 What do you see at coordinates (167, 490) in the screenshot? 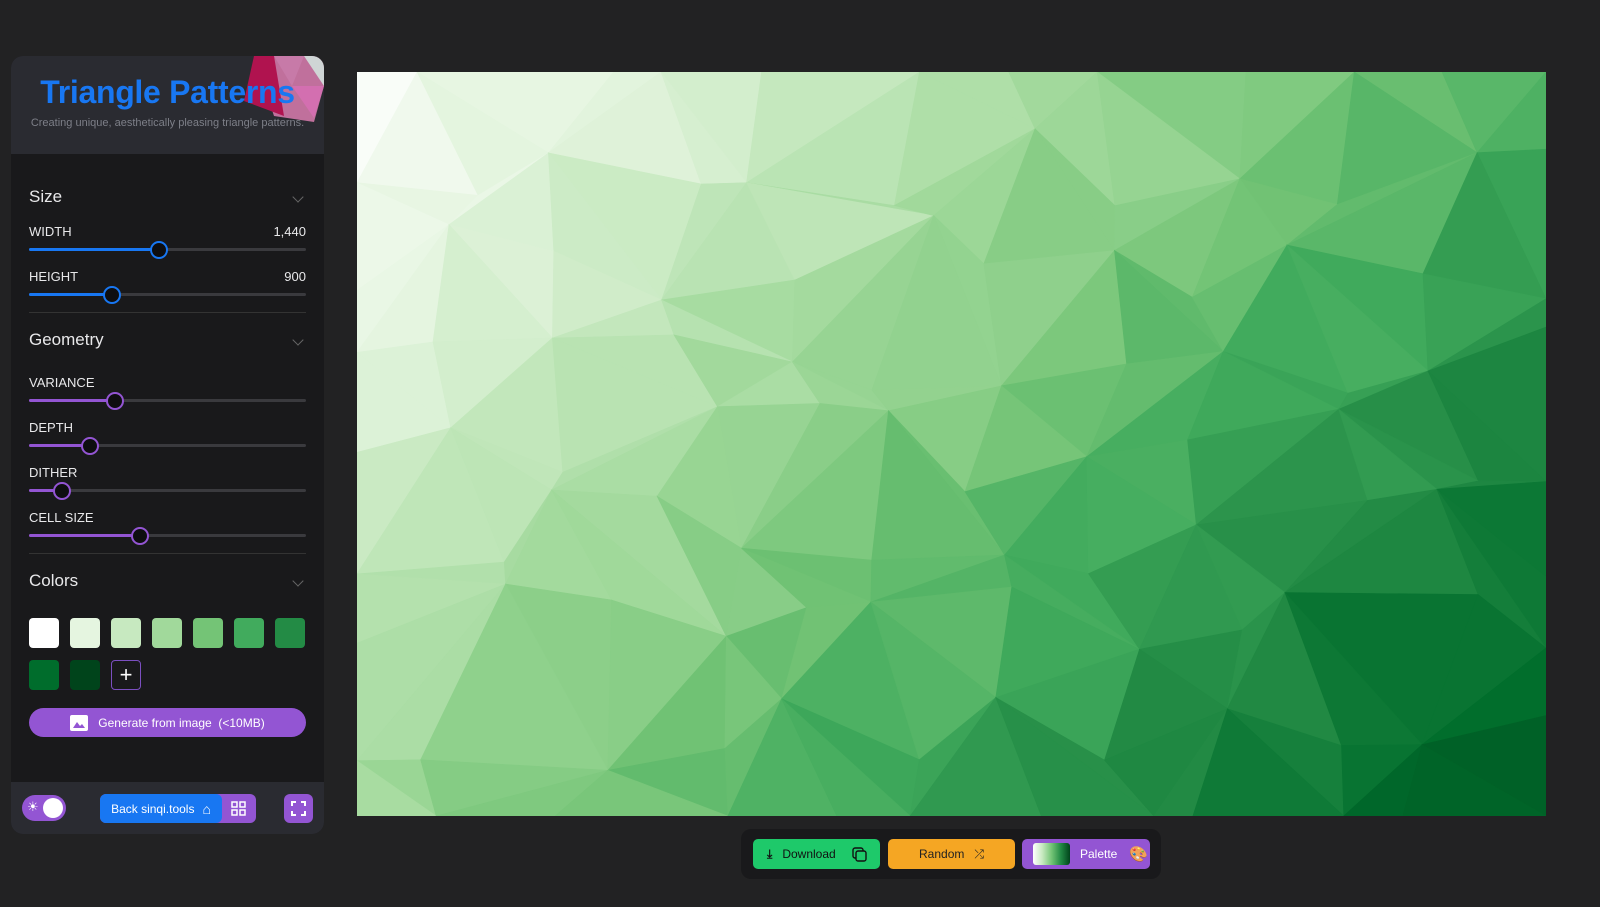
I see `dither-slider` at bounding box center [167, 490].